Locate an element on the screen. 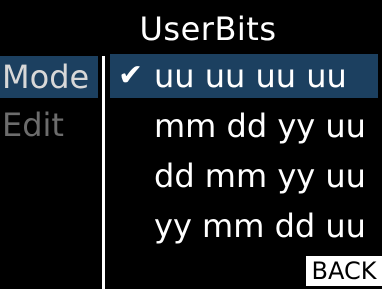  option-label: yy mm dd uu is located at coordinates (260, 226).